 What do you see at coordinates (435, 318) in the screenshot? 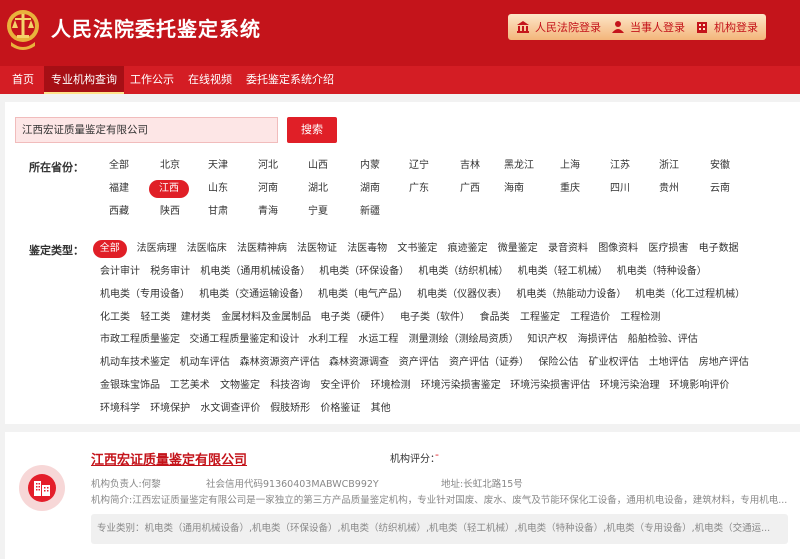
I see `category-option: 电子类（软件）` at bounding box center [435, 318].